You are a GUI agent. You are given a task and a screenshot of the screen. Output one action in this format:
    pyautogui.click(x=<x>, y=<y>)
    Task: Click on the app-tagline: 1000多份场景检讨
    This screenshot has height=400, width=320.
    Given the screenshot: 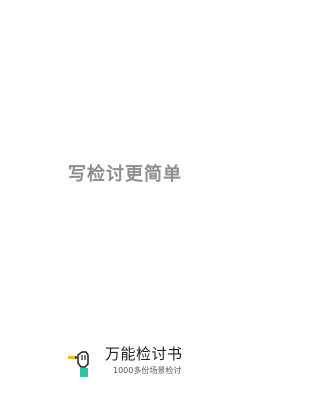 What is the action you would take?
    pyautogui.click(x=147, y=370)
    